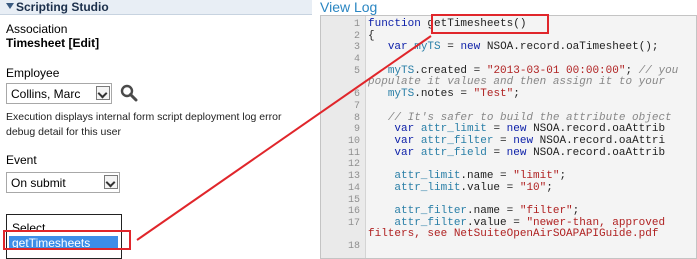 This screenshot has width=697, height=259. Describe the element at coordinates (356, 95) in the screenshot. I see `line-number: 6` at that location.